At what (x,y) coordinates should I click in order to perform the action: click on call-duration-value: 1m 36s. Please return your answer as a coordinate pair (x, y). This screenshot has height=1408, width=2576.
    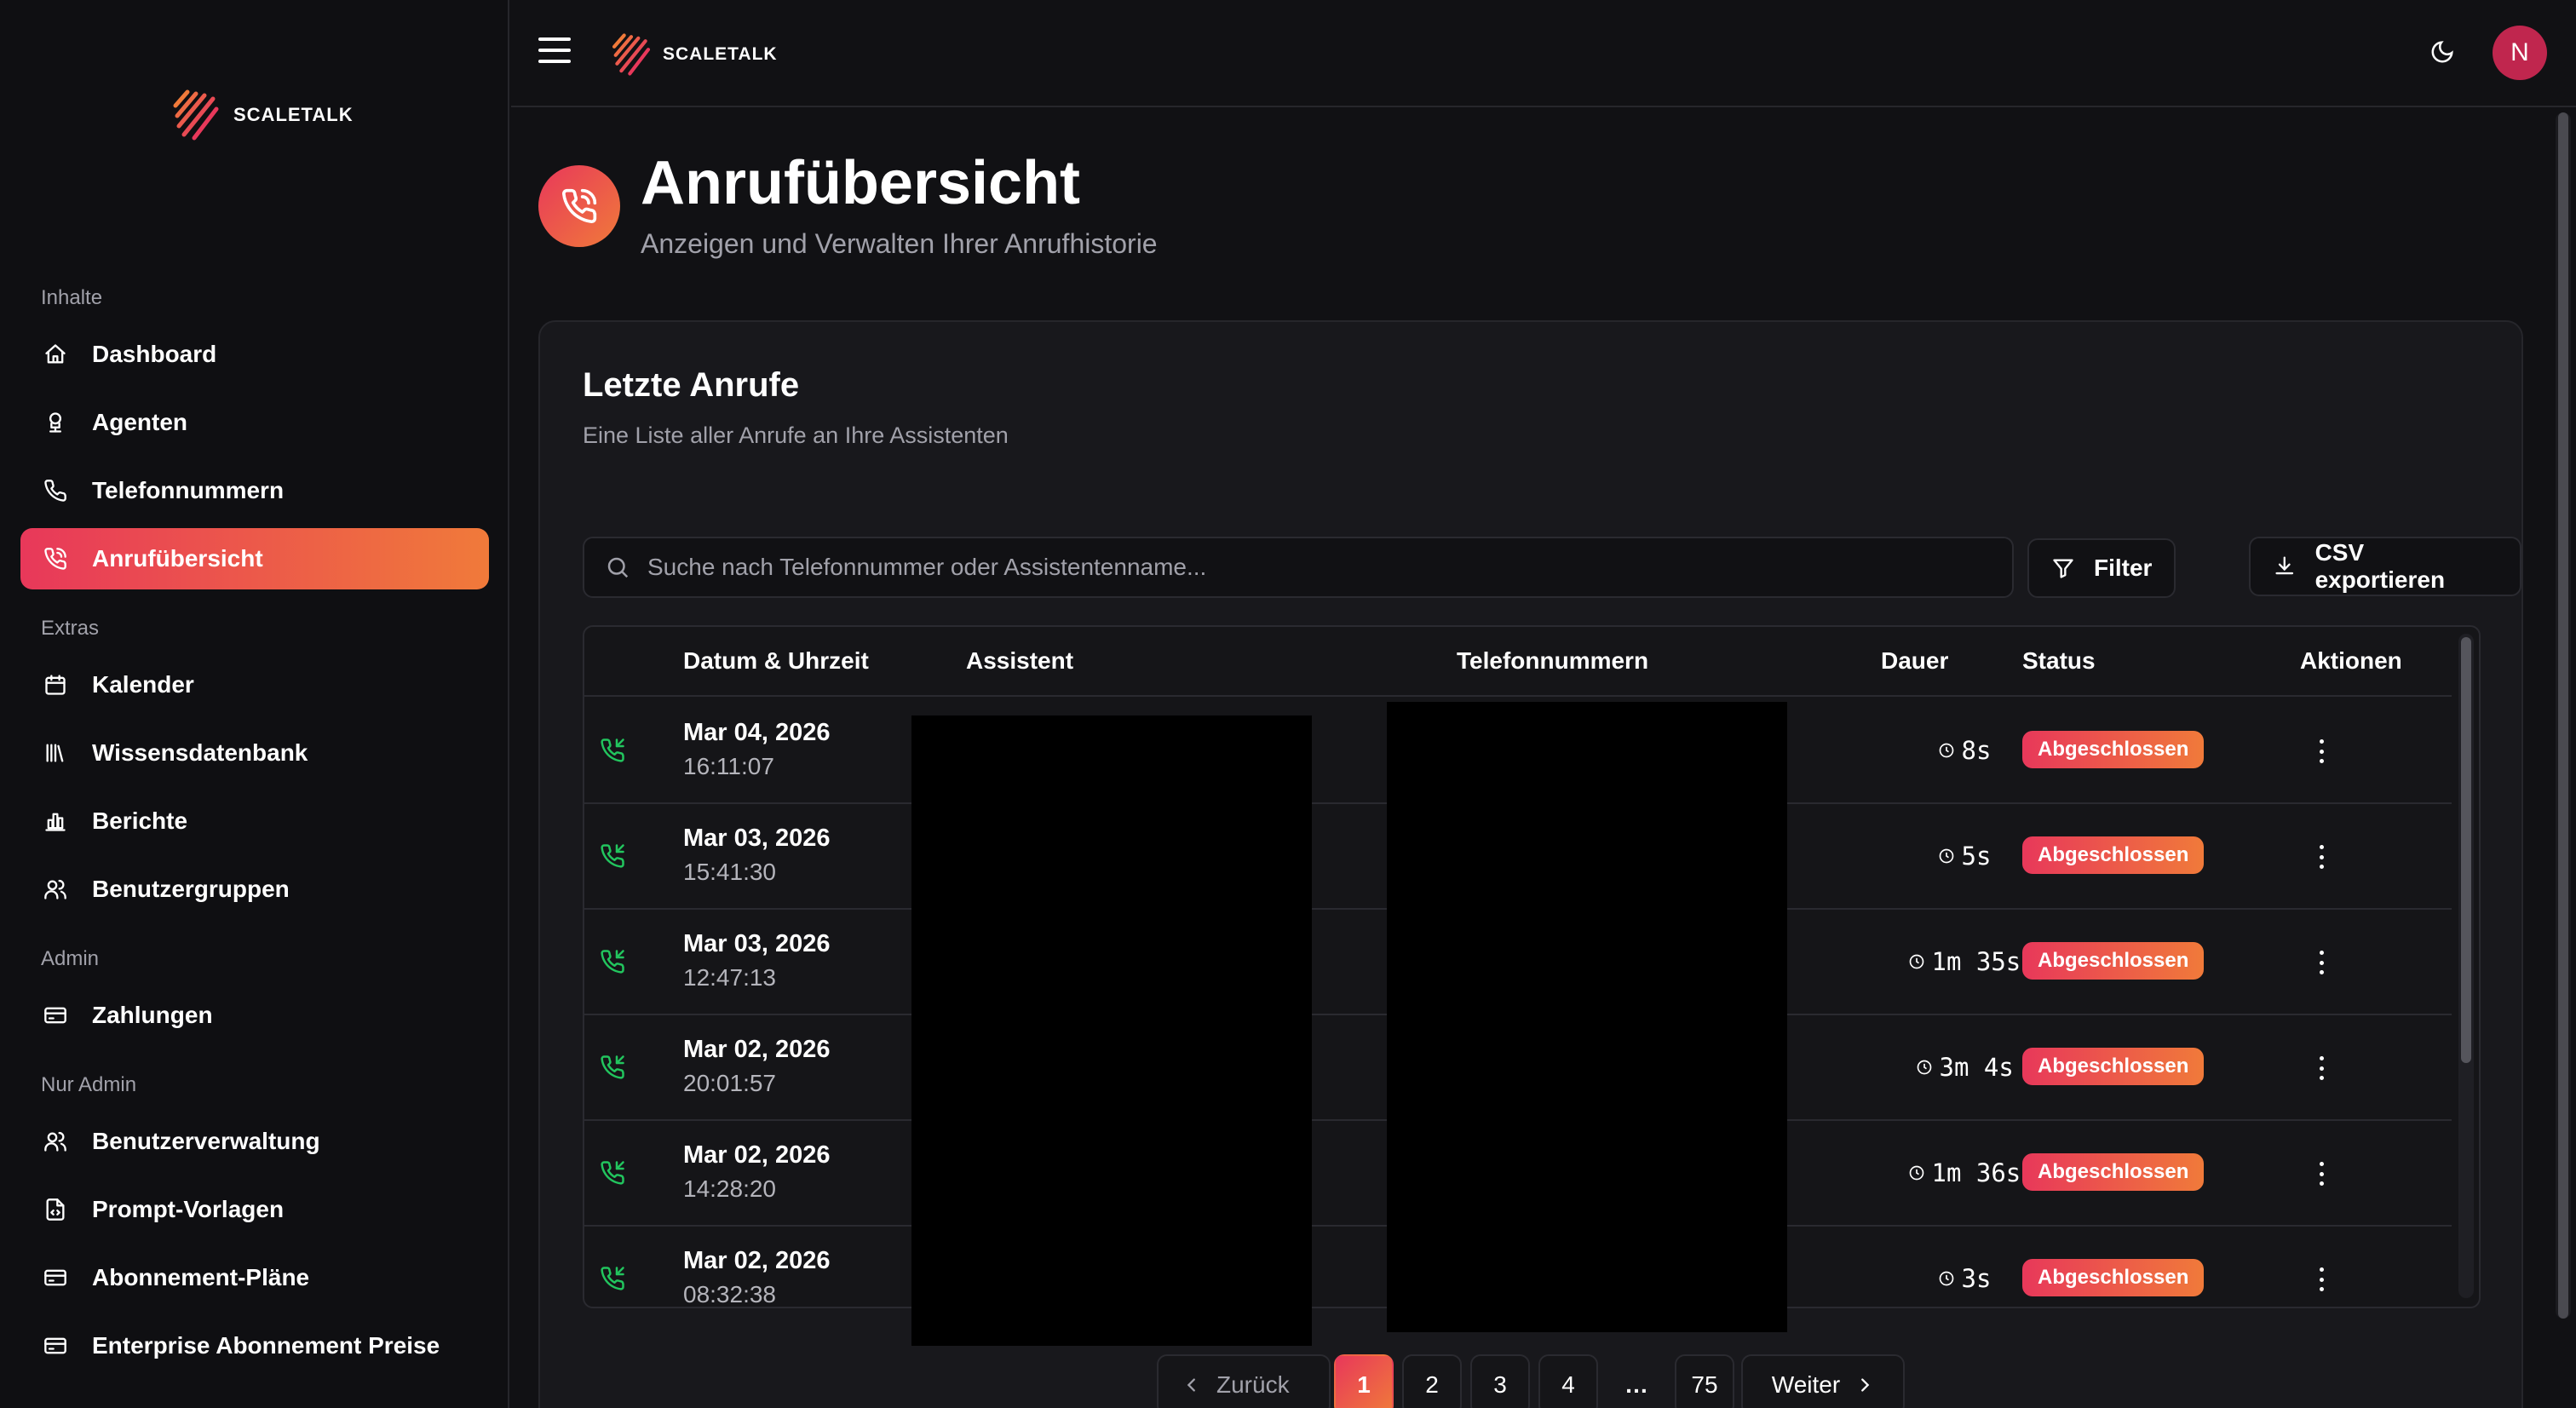
    Looking at the image, I should click on (1976, 1172).